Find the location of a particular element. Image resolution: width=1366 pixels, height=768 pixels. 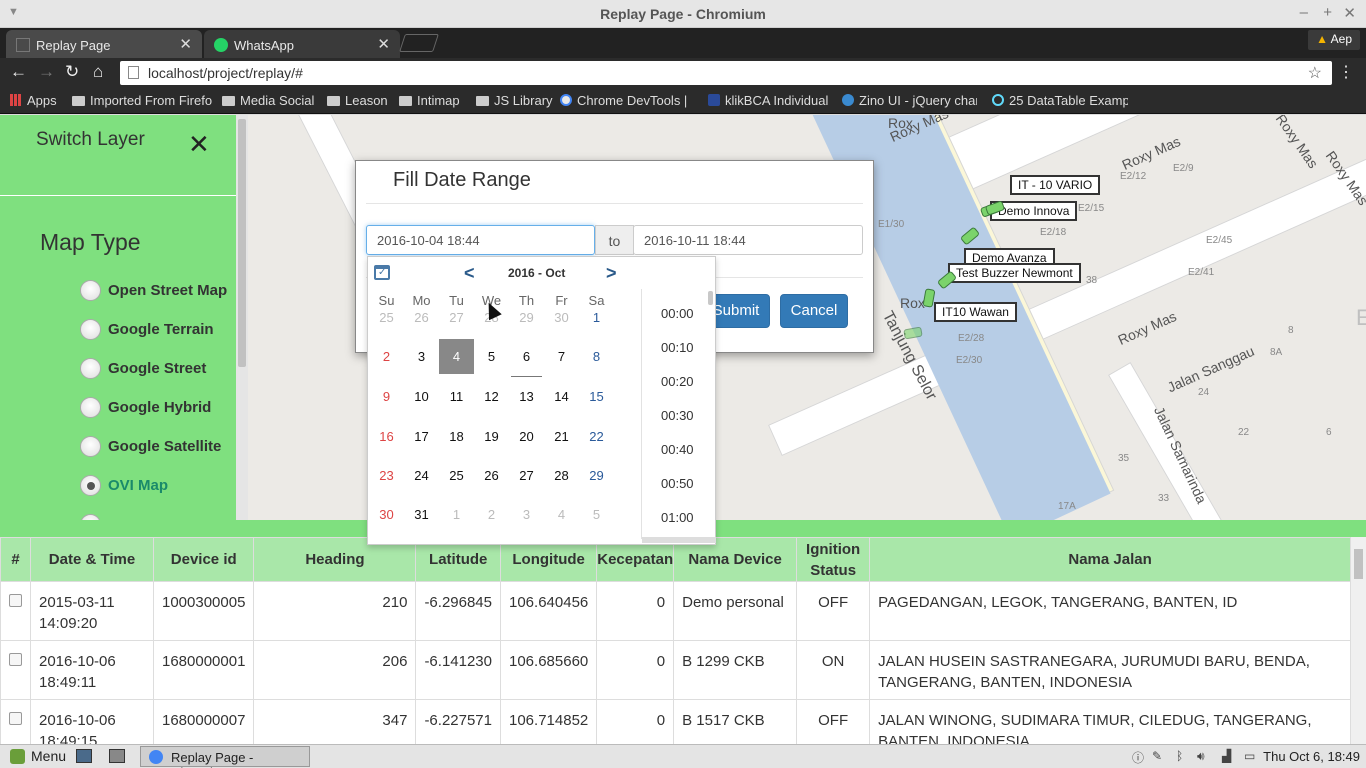

address-bar: localhost/project/replay/# ☆ is located at coordinates (726, 73).